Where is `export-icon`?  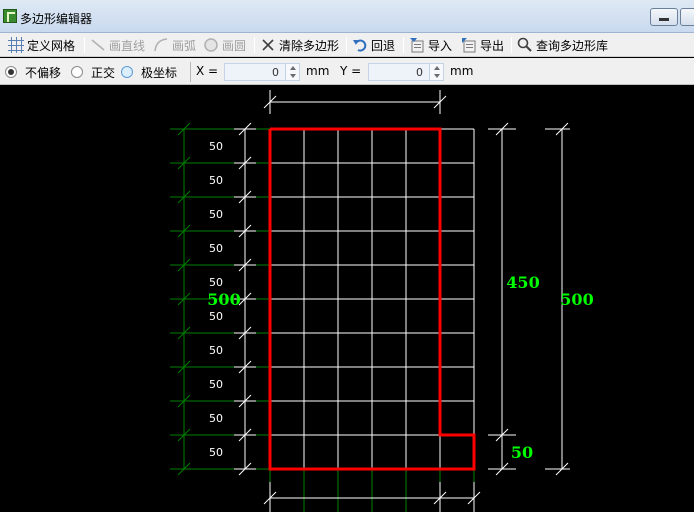 export-icon is located at coordinates (469, 45).